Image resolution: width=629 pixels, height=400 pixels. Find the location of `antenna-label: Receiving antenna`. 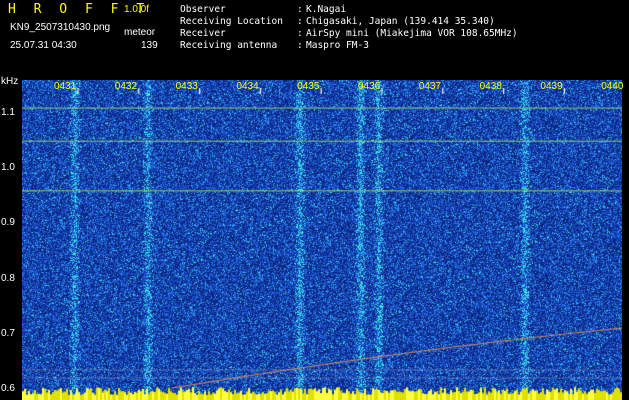

antenna-label: Receiving antenna is located at coordinates (229, 45).